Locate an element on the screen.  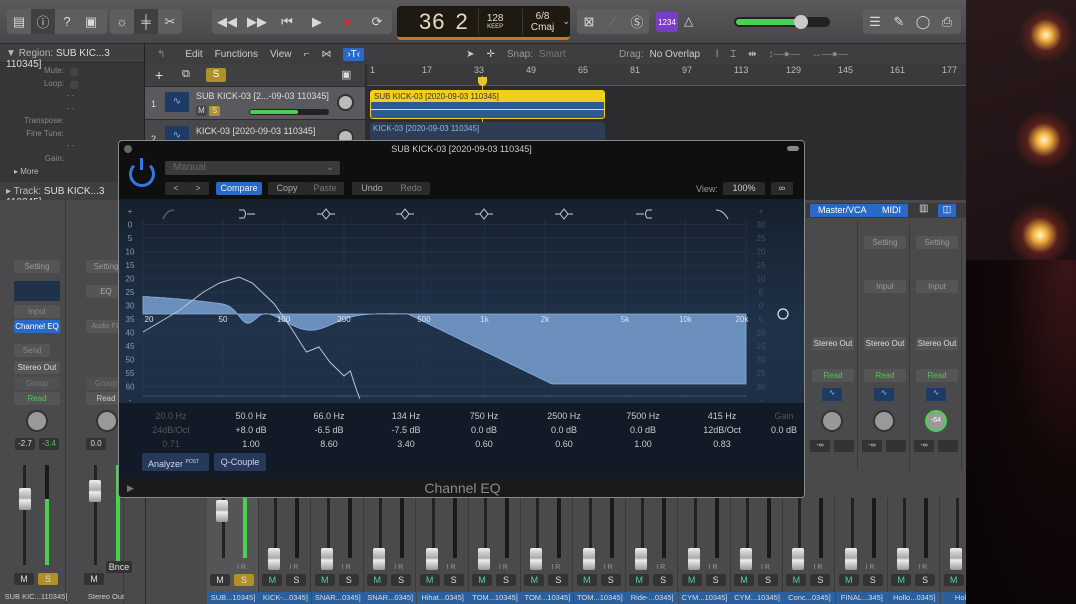
smart-controls-icon: ☼ is located at coordinates (122, 21).